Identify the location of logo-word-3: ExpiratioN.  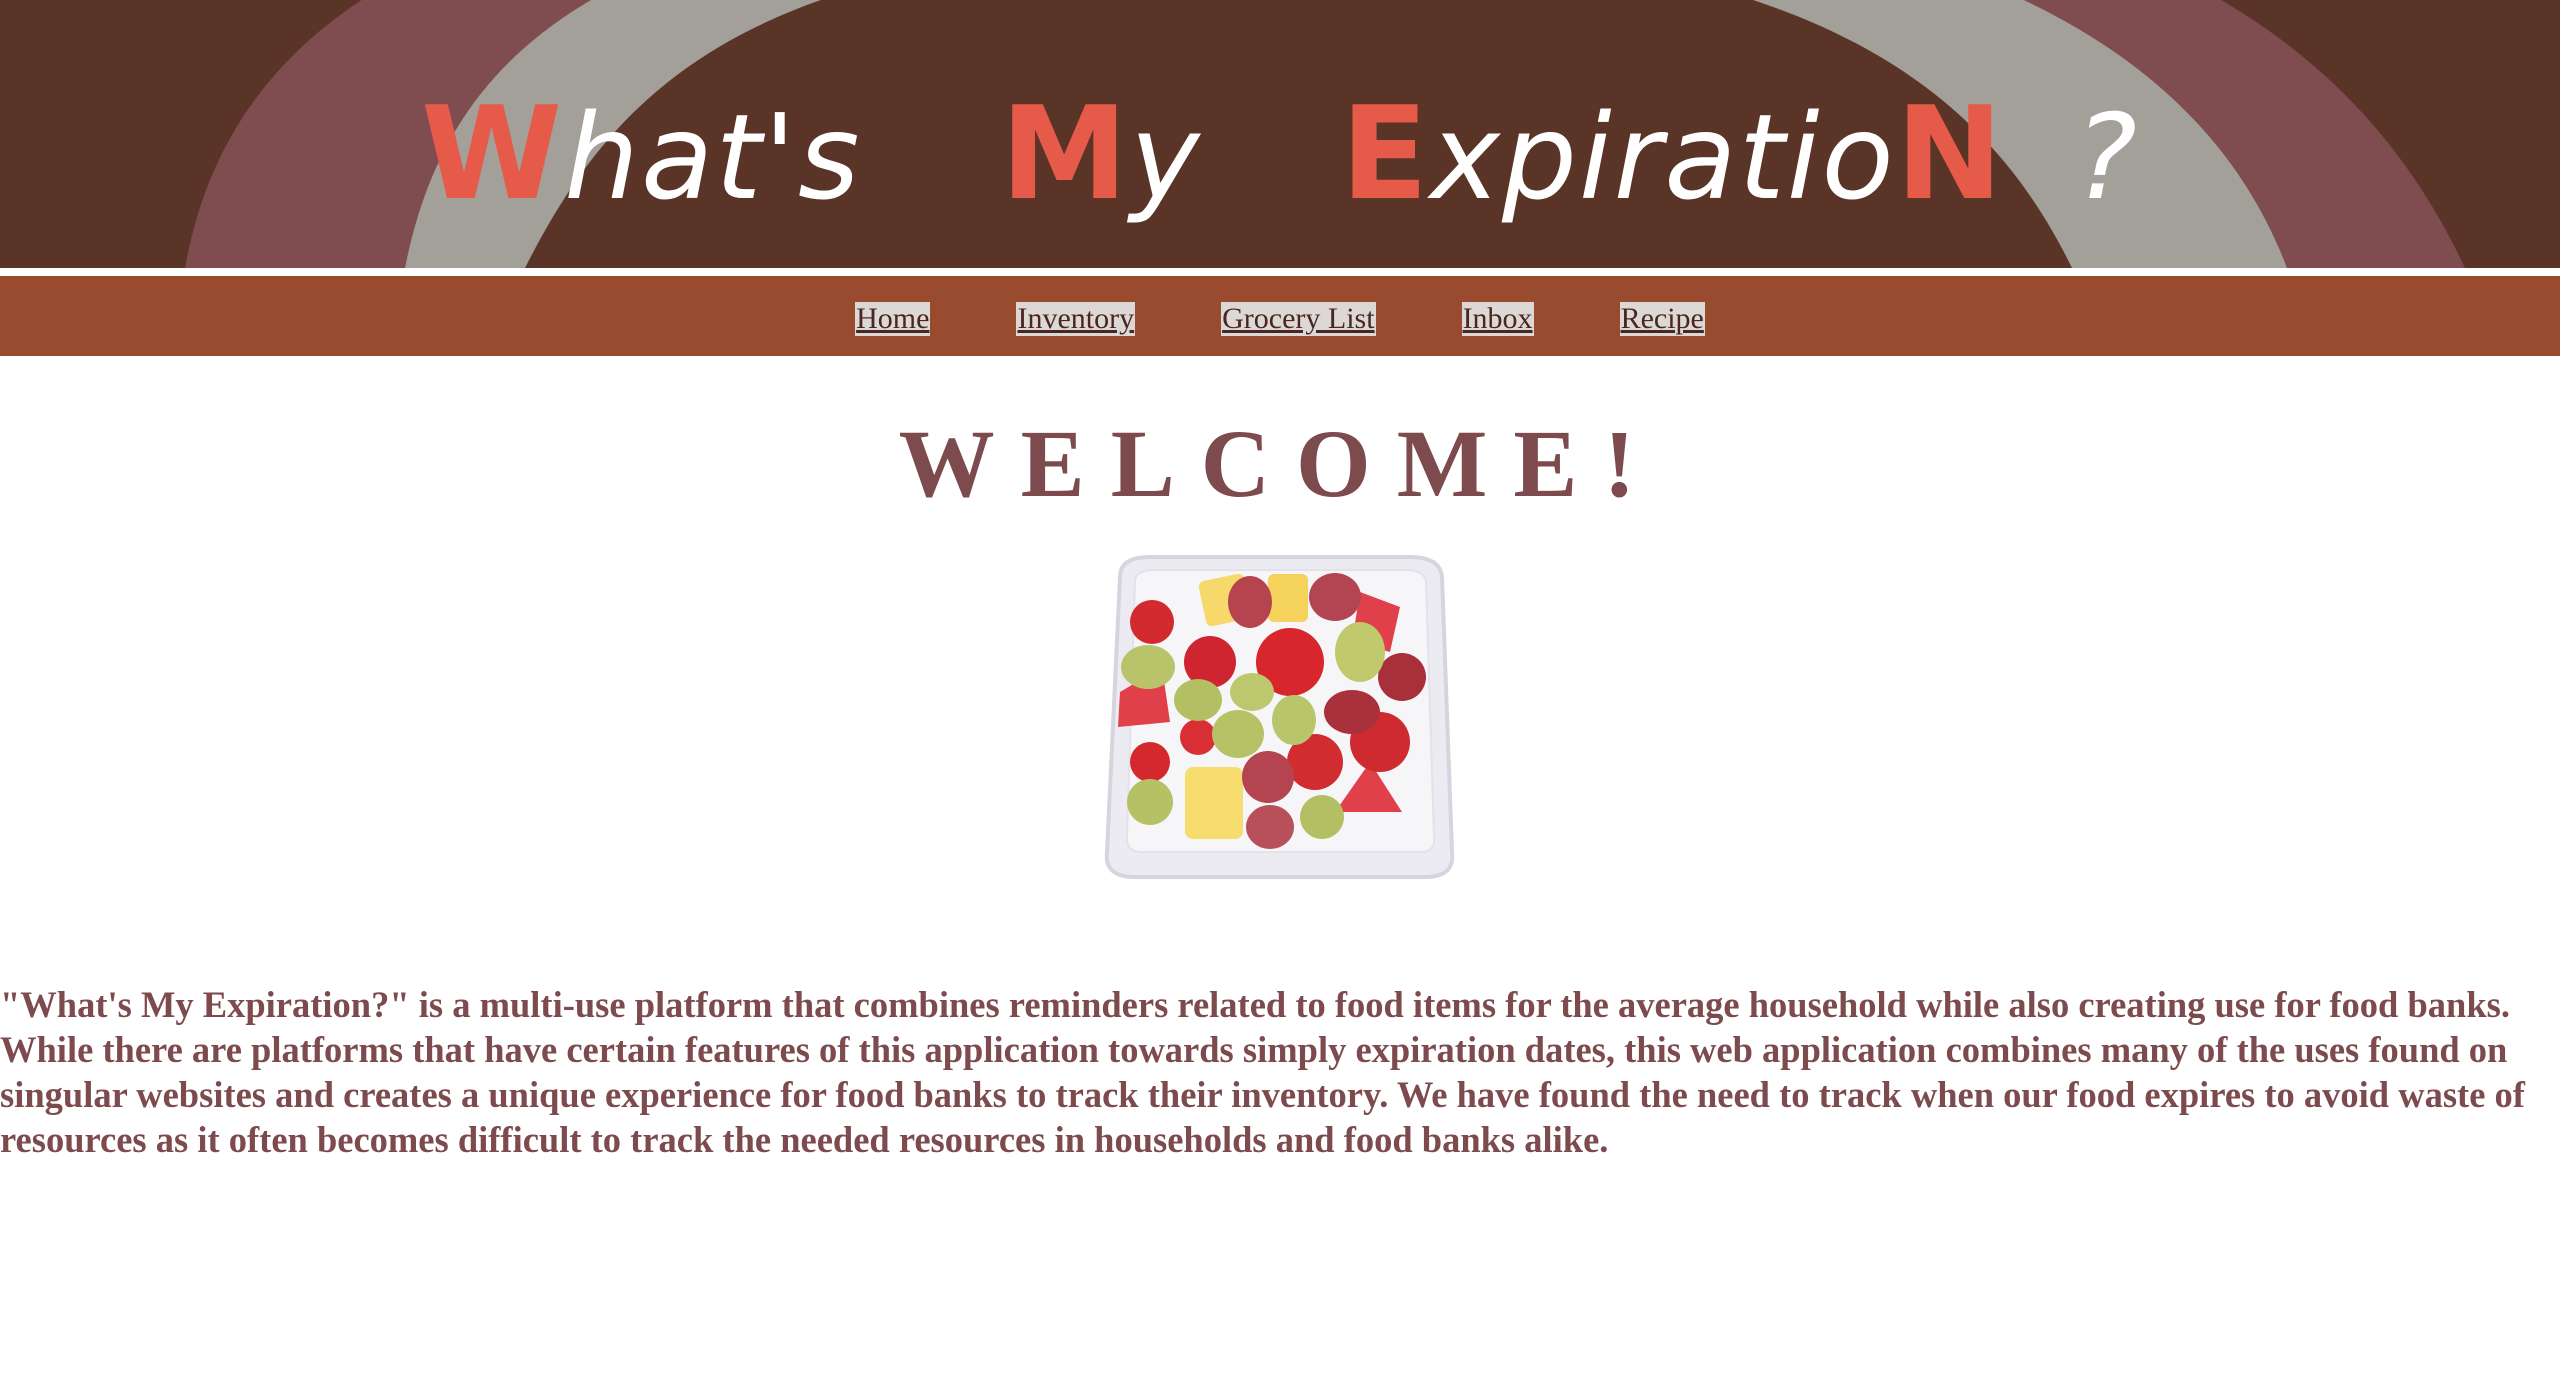
(1672, 154).